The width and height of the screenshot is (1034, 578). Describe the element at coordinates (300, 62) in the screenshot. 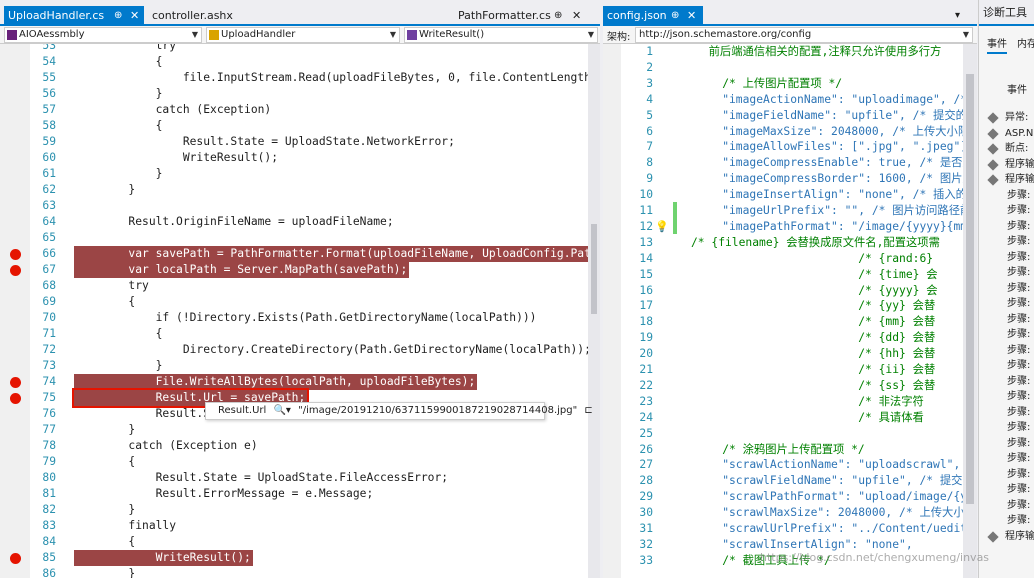

I see `code-line: 54 {` at that location.